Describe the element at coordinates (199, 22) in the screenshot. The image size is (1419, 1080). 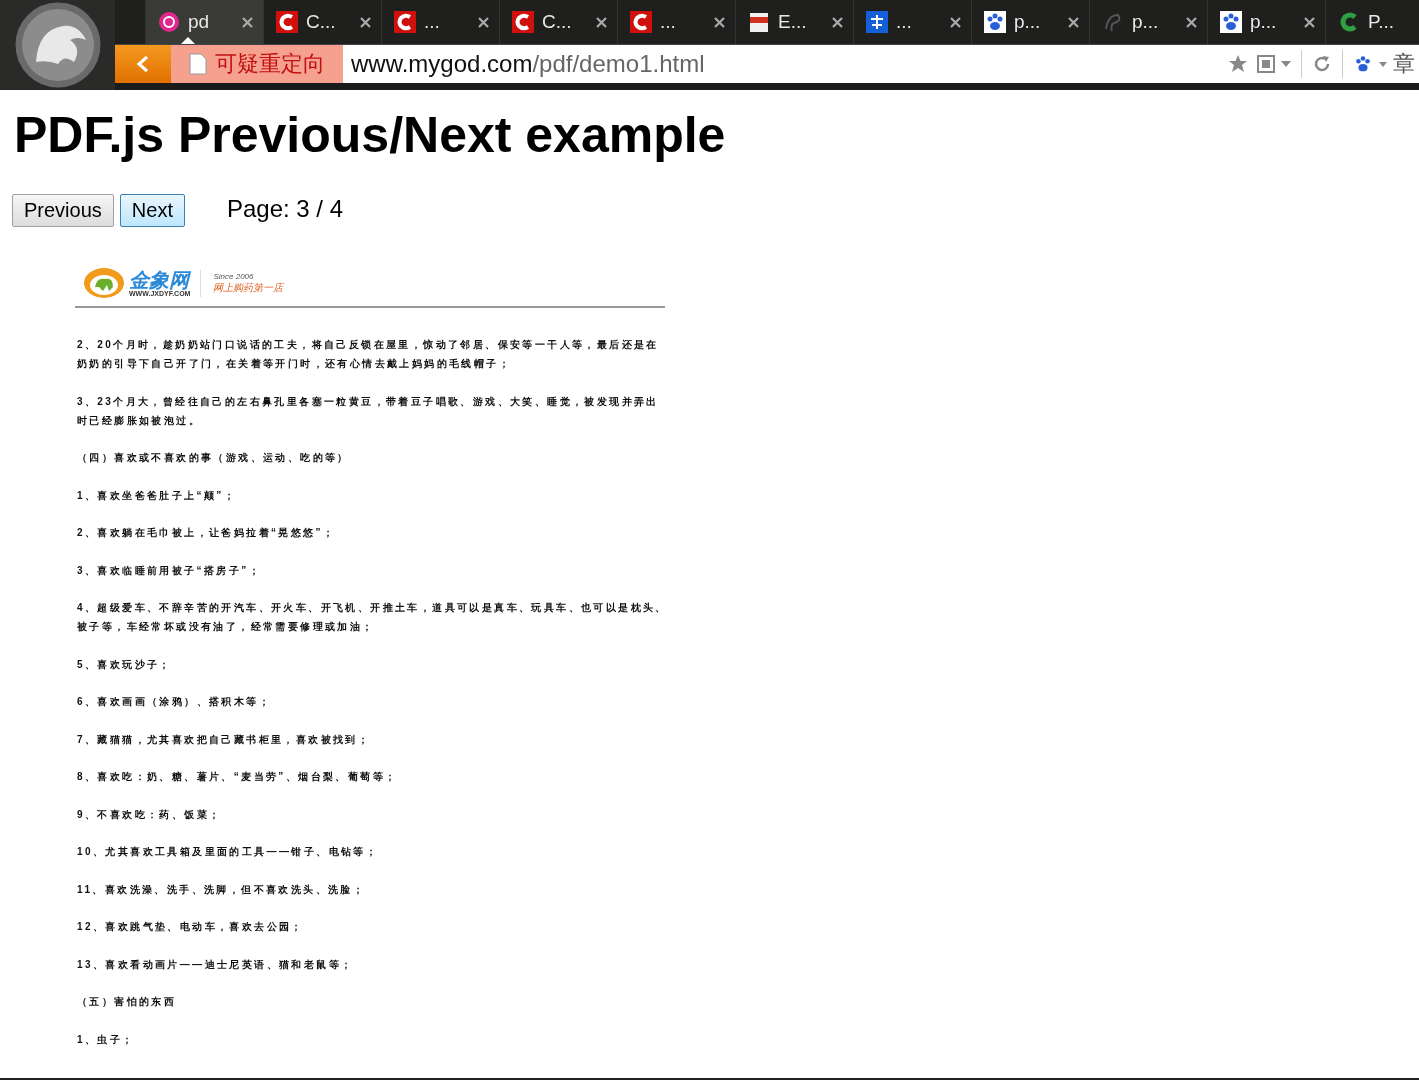
I see `tab-title: pd` at that location.